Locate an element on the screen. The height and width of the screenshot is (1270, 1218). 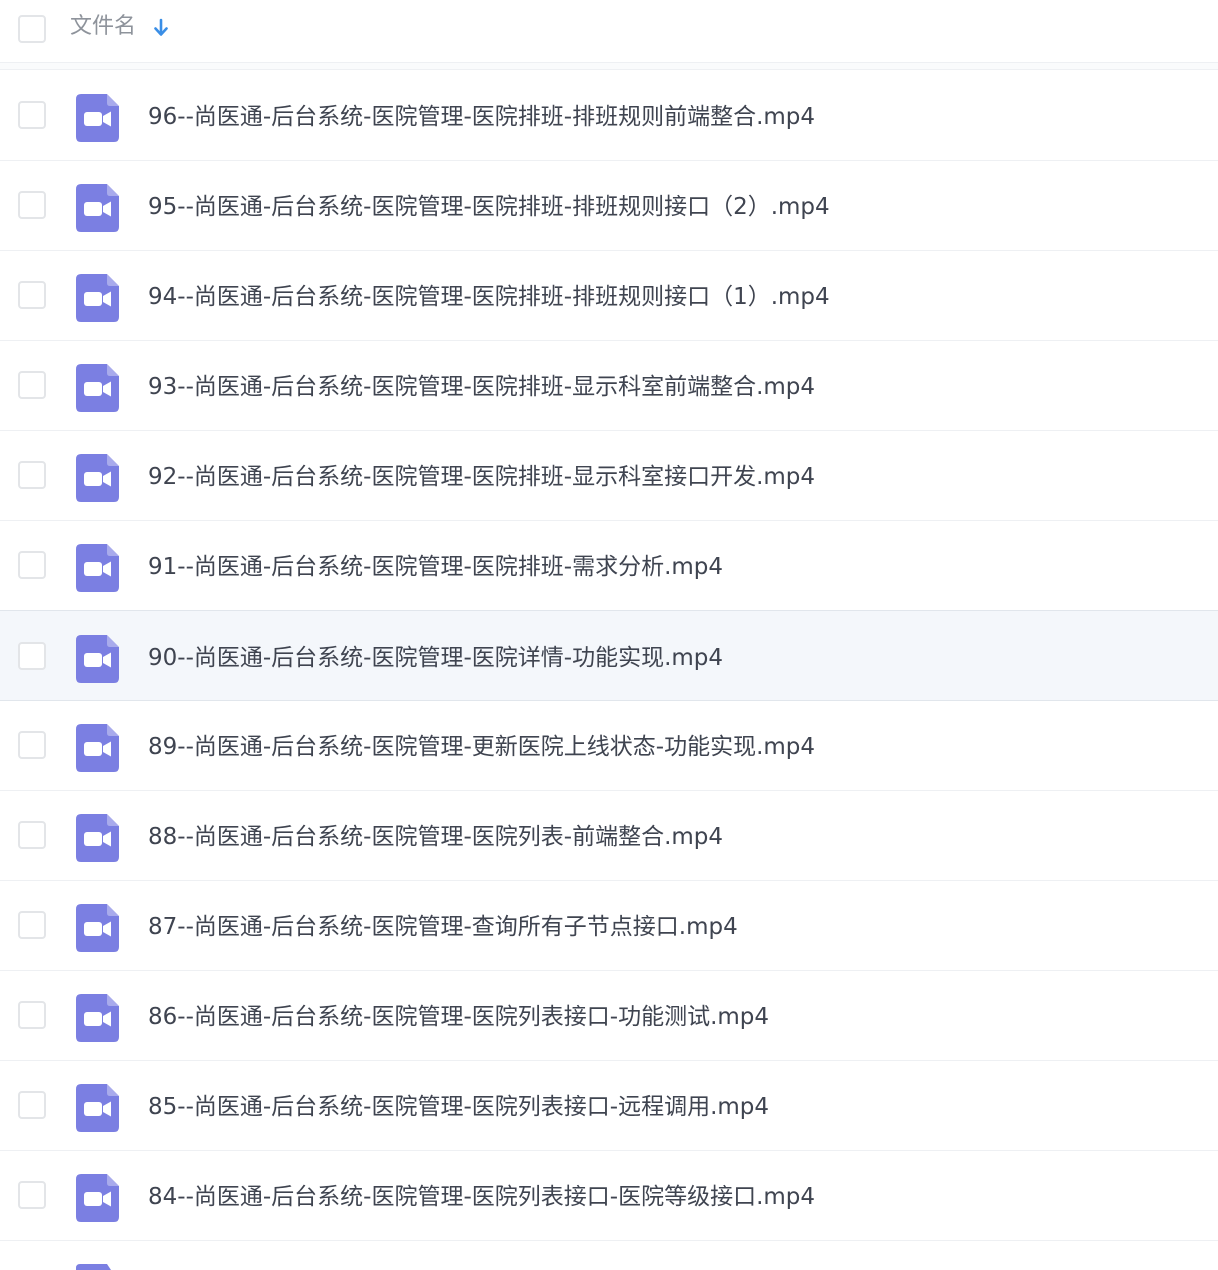
file-row: 91--尚医通-后台系统-医院管理-医院排班-需求分析.mp4 is located at coordinates (609, 566).